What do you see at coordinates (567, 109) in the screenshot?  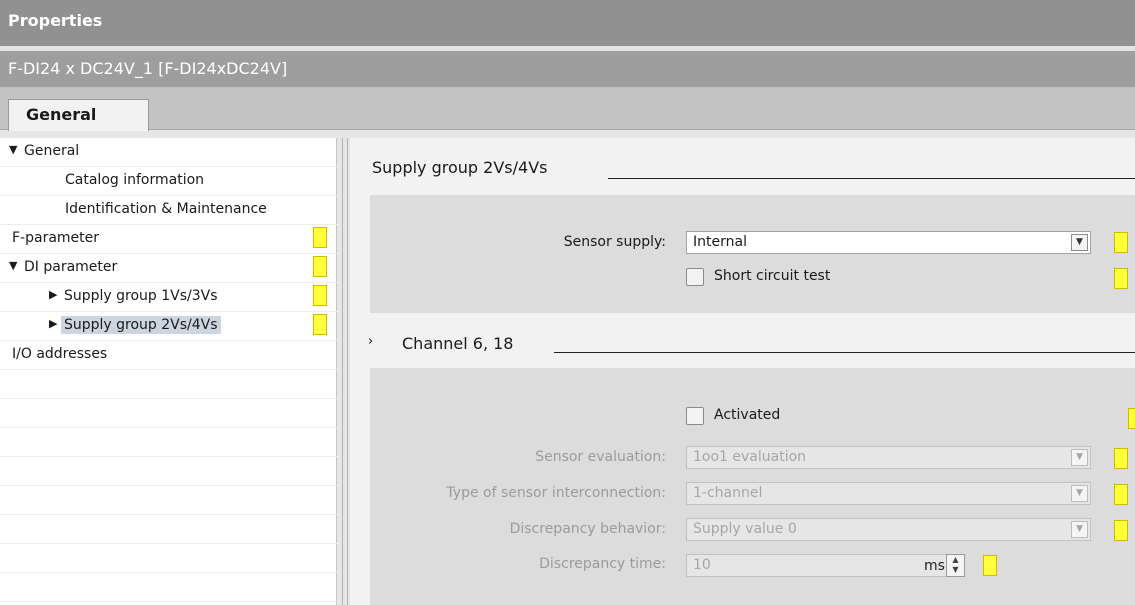 I see `tab-bar: General` at bounding box center [567, 109].